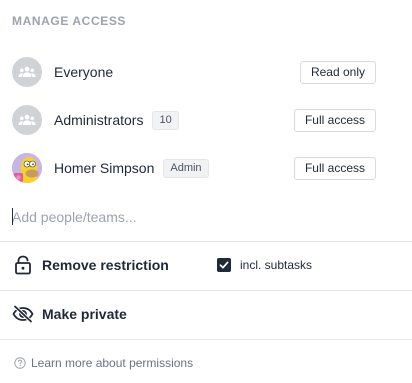 Image resolution: width=412 pixels, height=383 pixels. What do you see at coordinates (84, 72) in the screenshot?
I see `member-name: Everyone` at bounding box center [84, 72].